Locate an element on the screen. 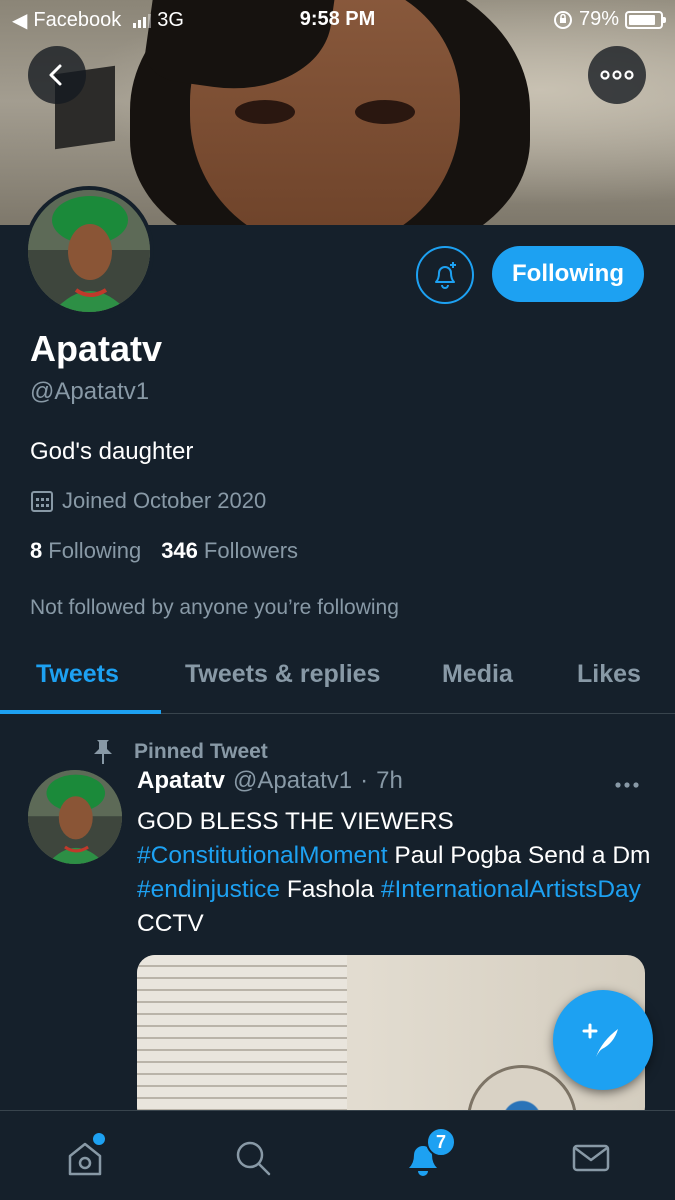 Image resolution: width=675 pixels, height=1200 pixels. user-handle: @Apatatv1 is located at coordinates (90, 391).